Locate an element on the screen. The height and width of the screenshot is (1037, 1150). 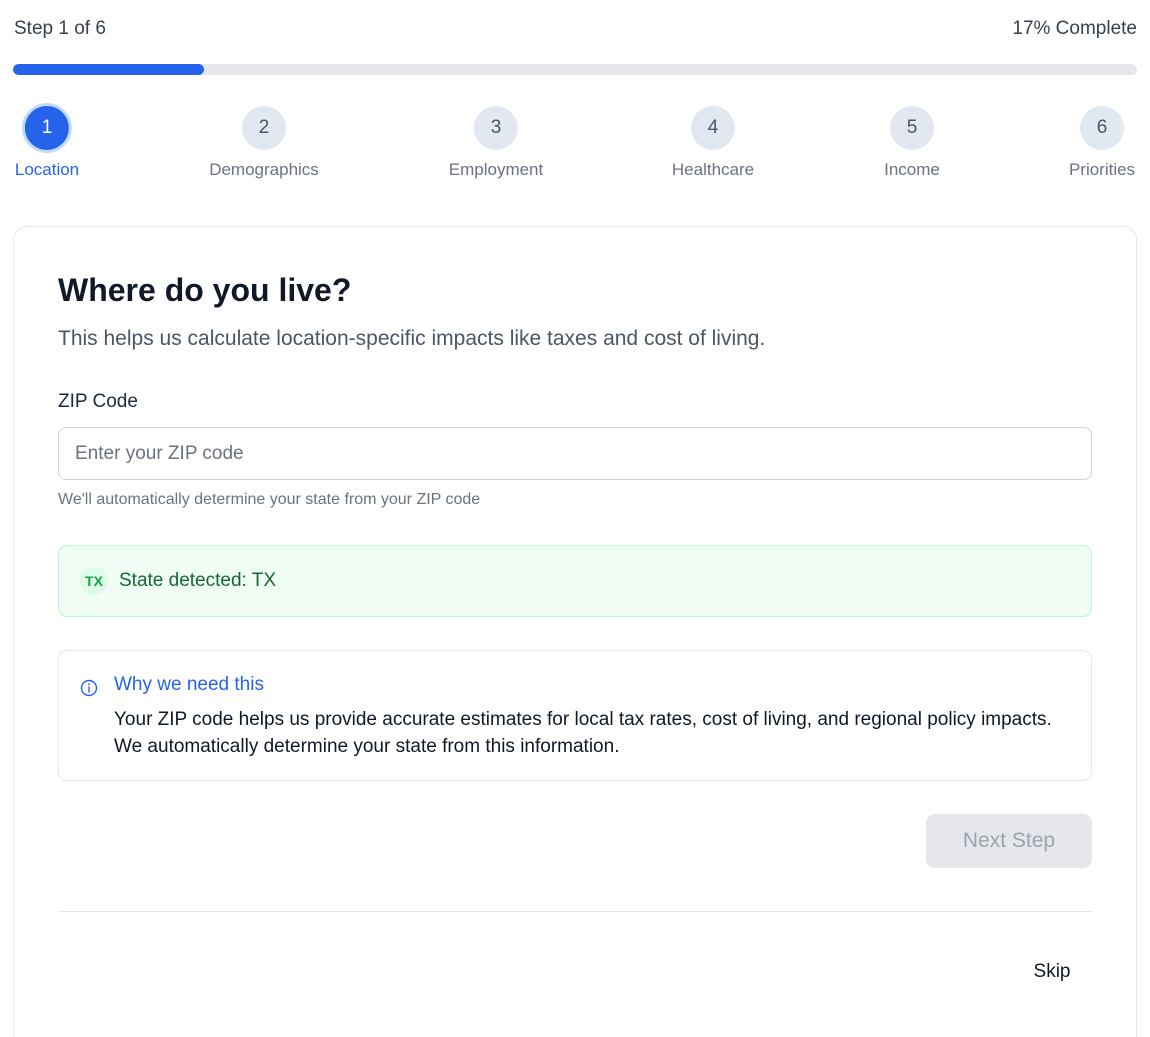
percent-complete: 17% Complete is located at coordinates (1074, 28).